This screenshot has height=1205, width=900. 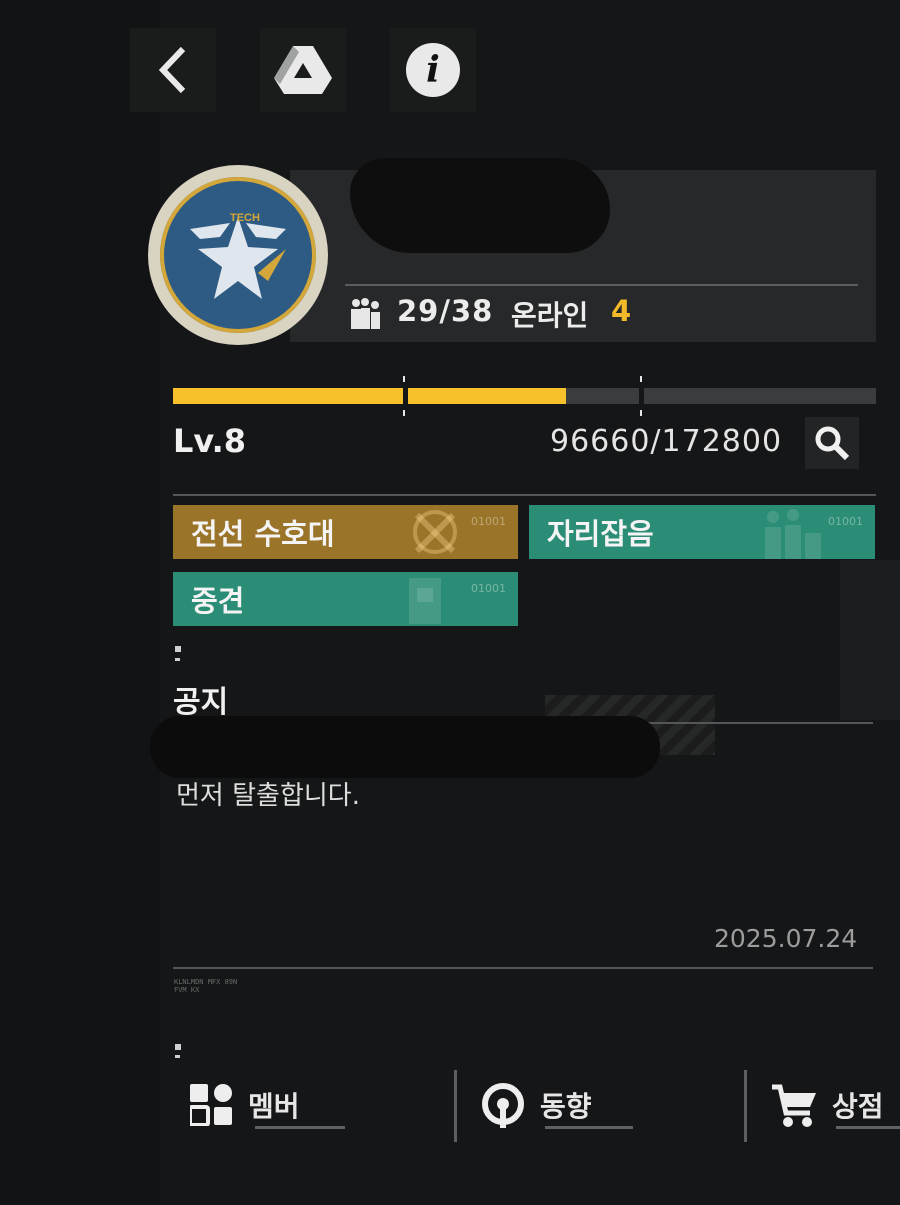 What do you see at coordinates (425, 601) in the screenshot?
I see `badge-watermark-icon` at bounding box center [425, 601].